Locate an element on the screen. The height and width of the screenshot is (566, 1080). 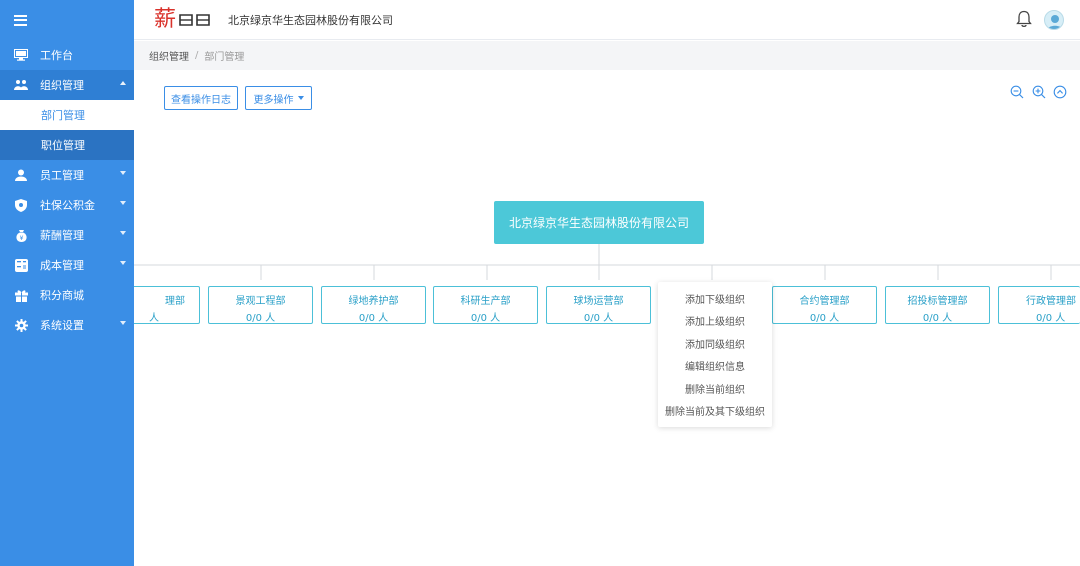
chevron-up-icon is located at coordinates (123, 83).